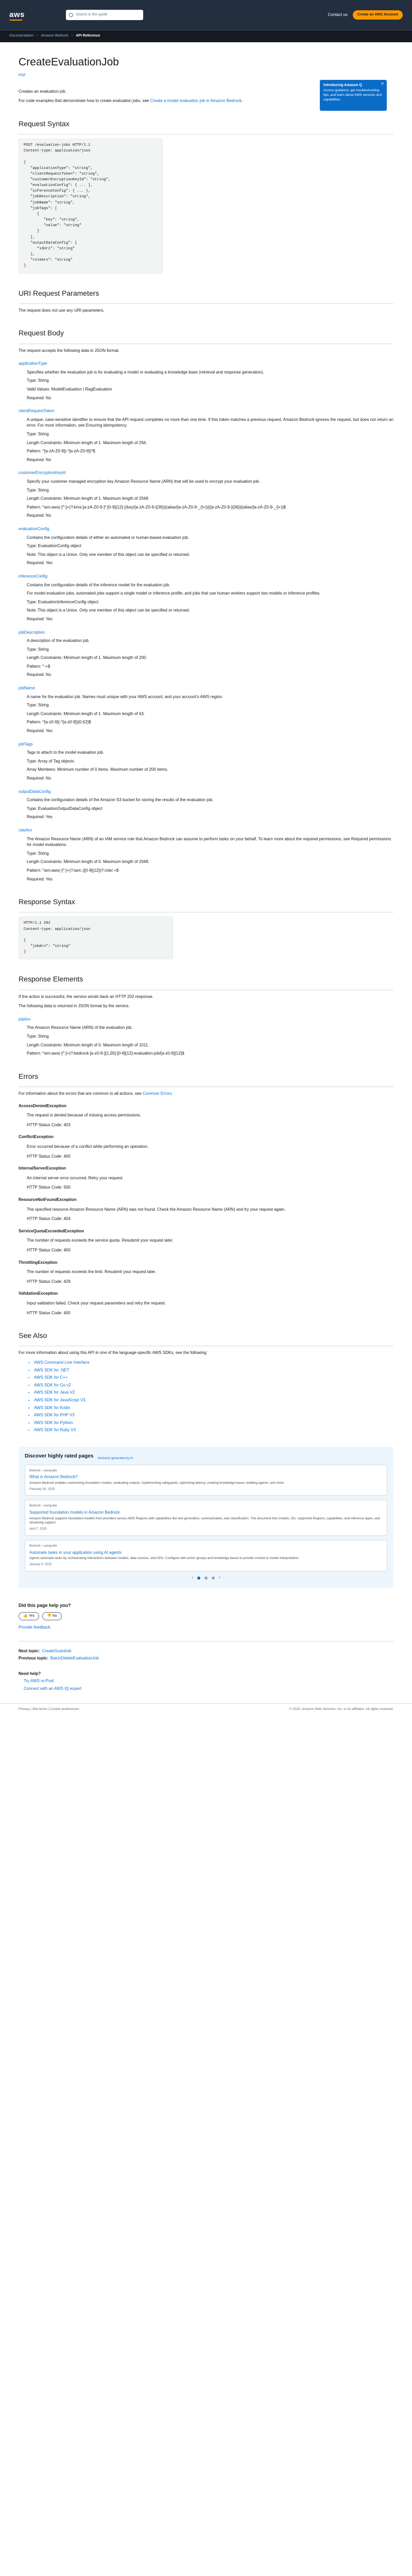  What do you see at coordinates (39, 1681) in the screenshot?
I see `repost-link: Try AWS re:Post` at bounding box center [39, 1681].